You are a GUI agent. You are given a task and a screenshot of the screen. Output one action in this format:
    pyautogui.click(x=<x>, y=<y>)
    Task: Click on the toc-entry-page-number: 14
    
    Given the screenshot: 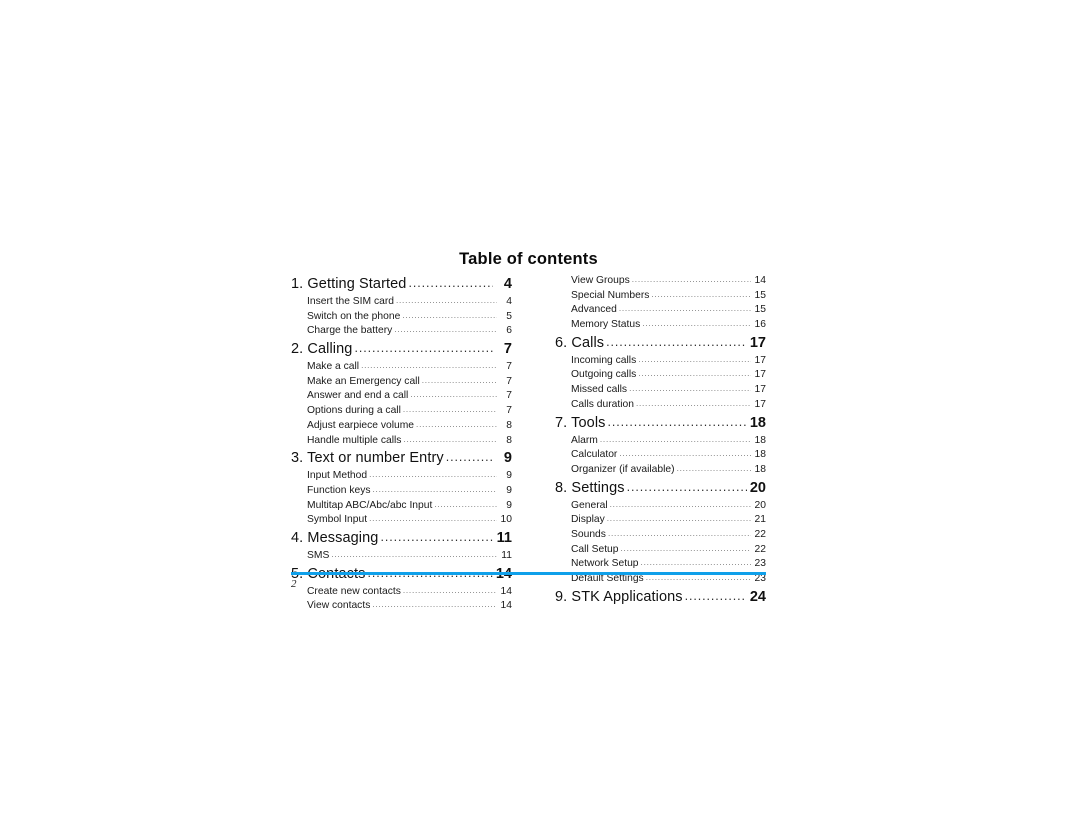 What is the action you would take?
    pyautogui.click(x=506, y=591)
    